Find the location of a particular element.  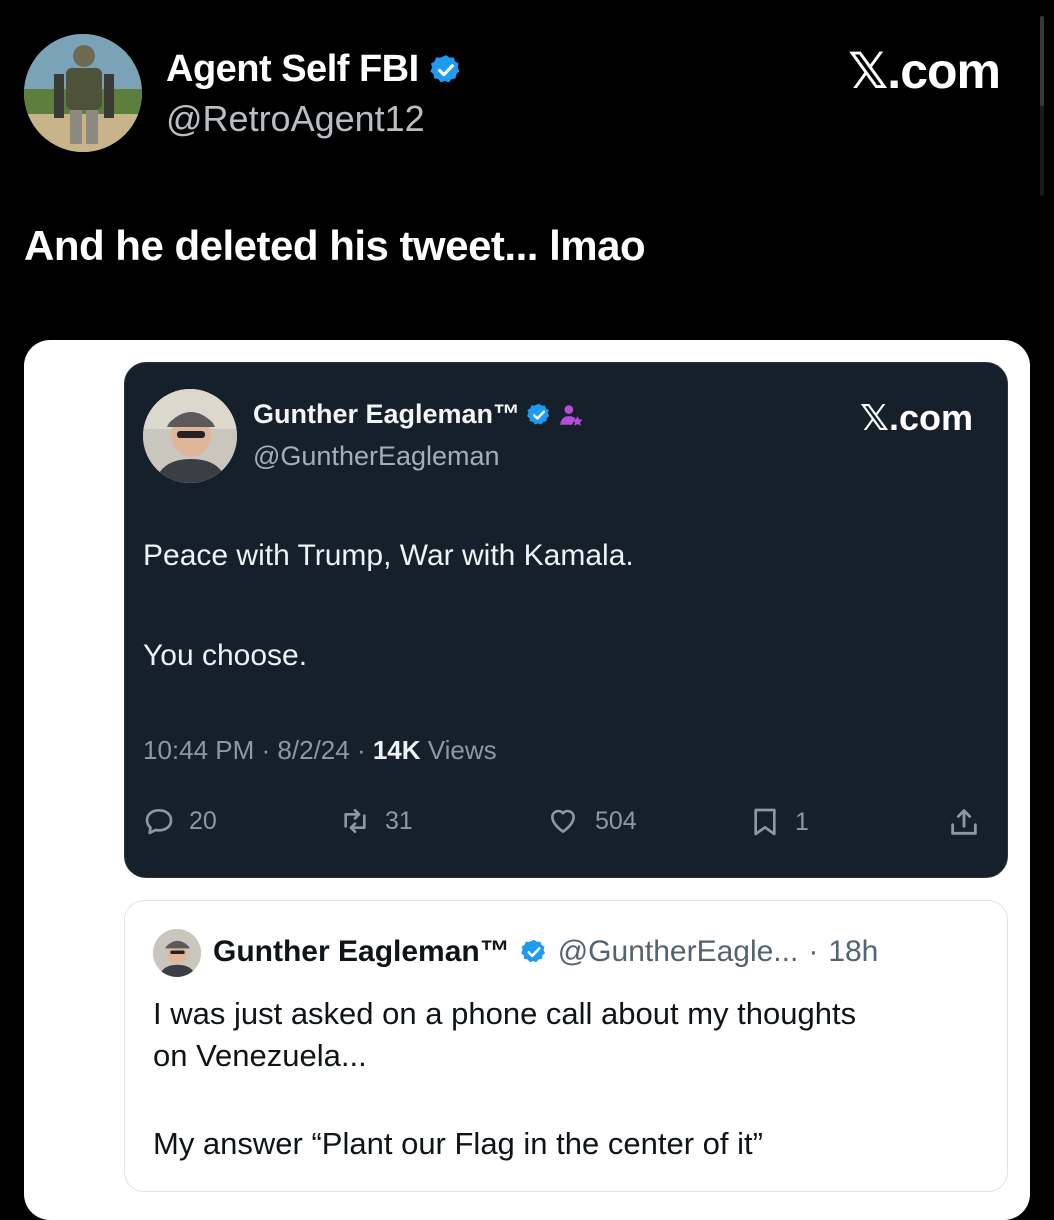

embedded-name-row: Gunther Eagleman™ is located at coordinates (418, 414).